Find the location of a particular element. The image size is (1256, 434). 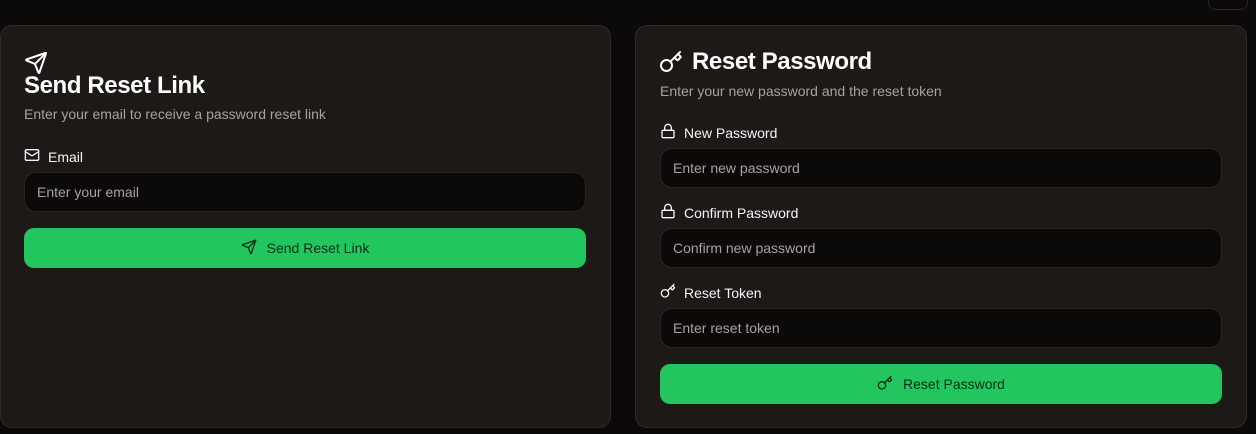

confirm-password-label: Confirm Password is located at coordinates (729, 213).